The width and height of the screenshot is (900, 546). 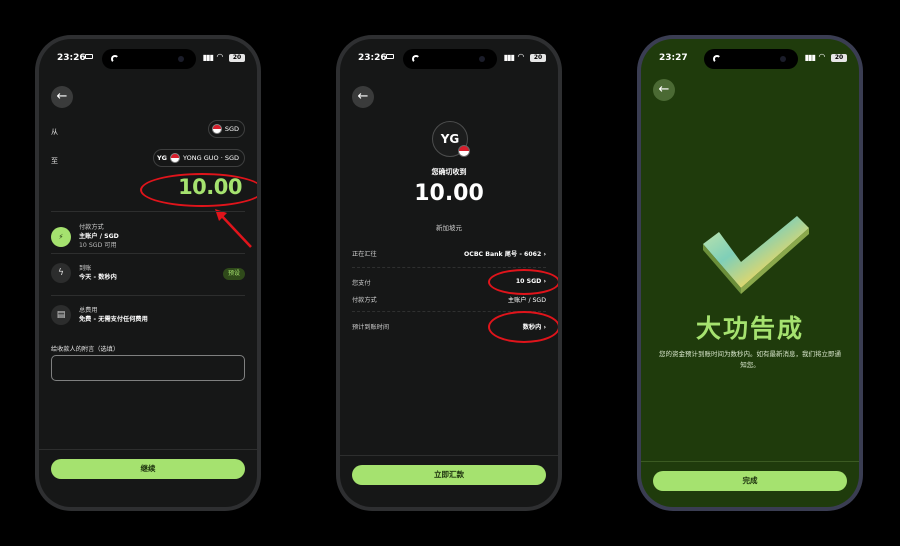 I want to click on pay-label: 您支付, so click(x=361, y=283).